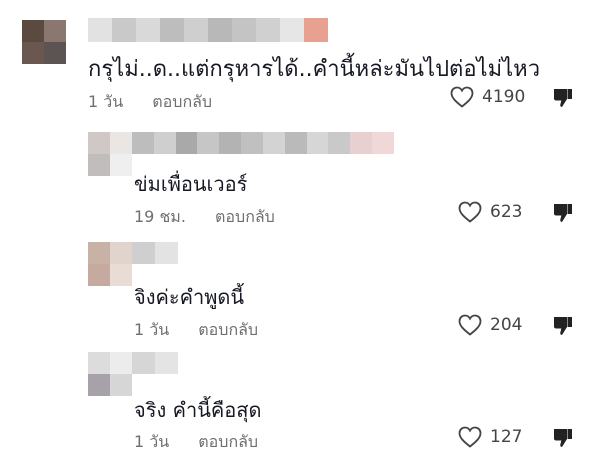 Image resolution: width=600 pixels, height=456 pixels. I want to click on like-button: 623, so click(490, 212).